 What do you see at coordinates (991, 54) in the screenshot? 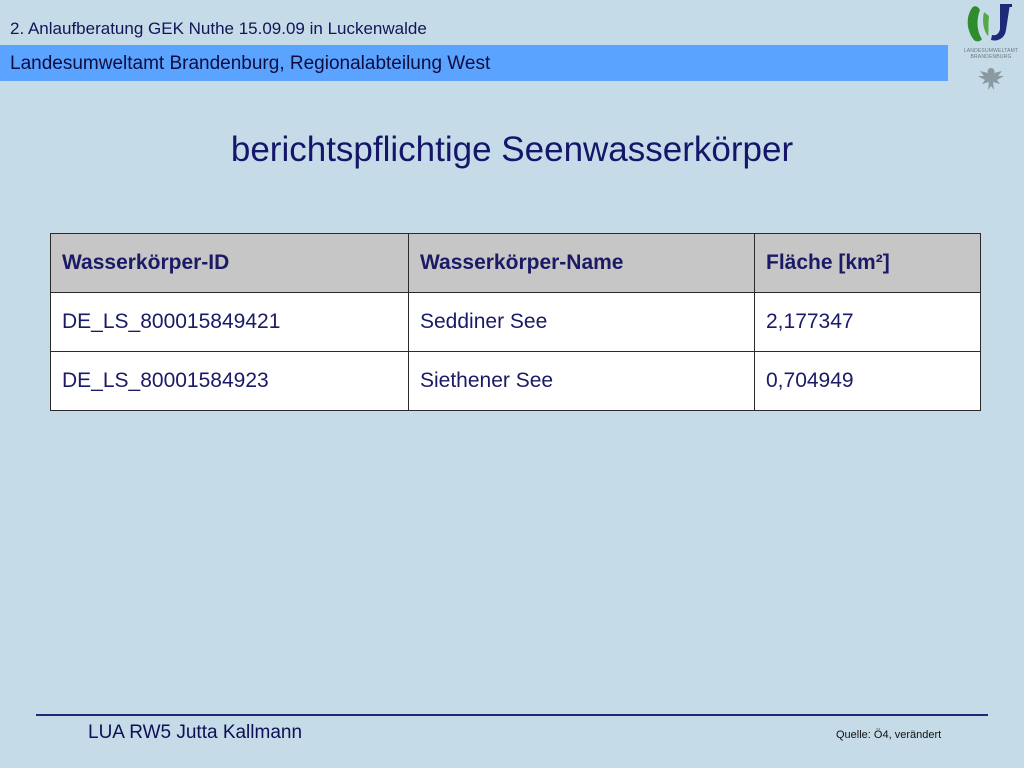
I see `logo-caption: LANDESUMWELTAMT BRANDENBURG` at bounding box center [991, 54].